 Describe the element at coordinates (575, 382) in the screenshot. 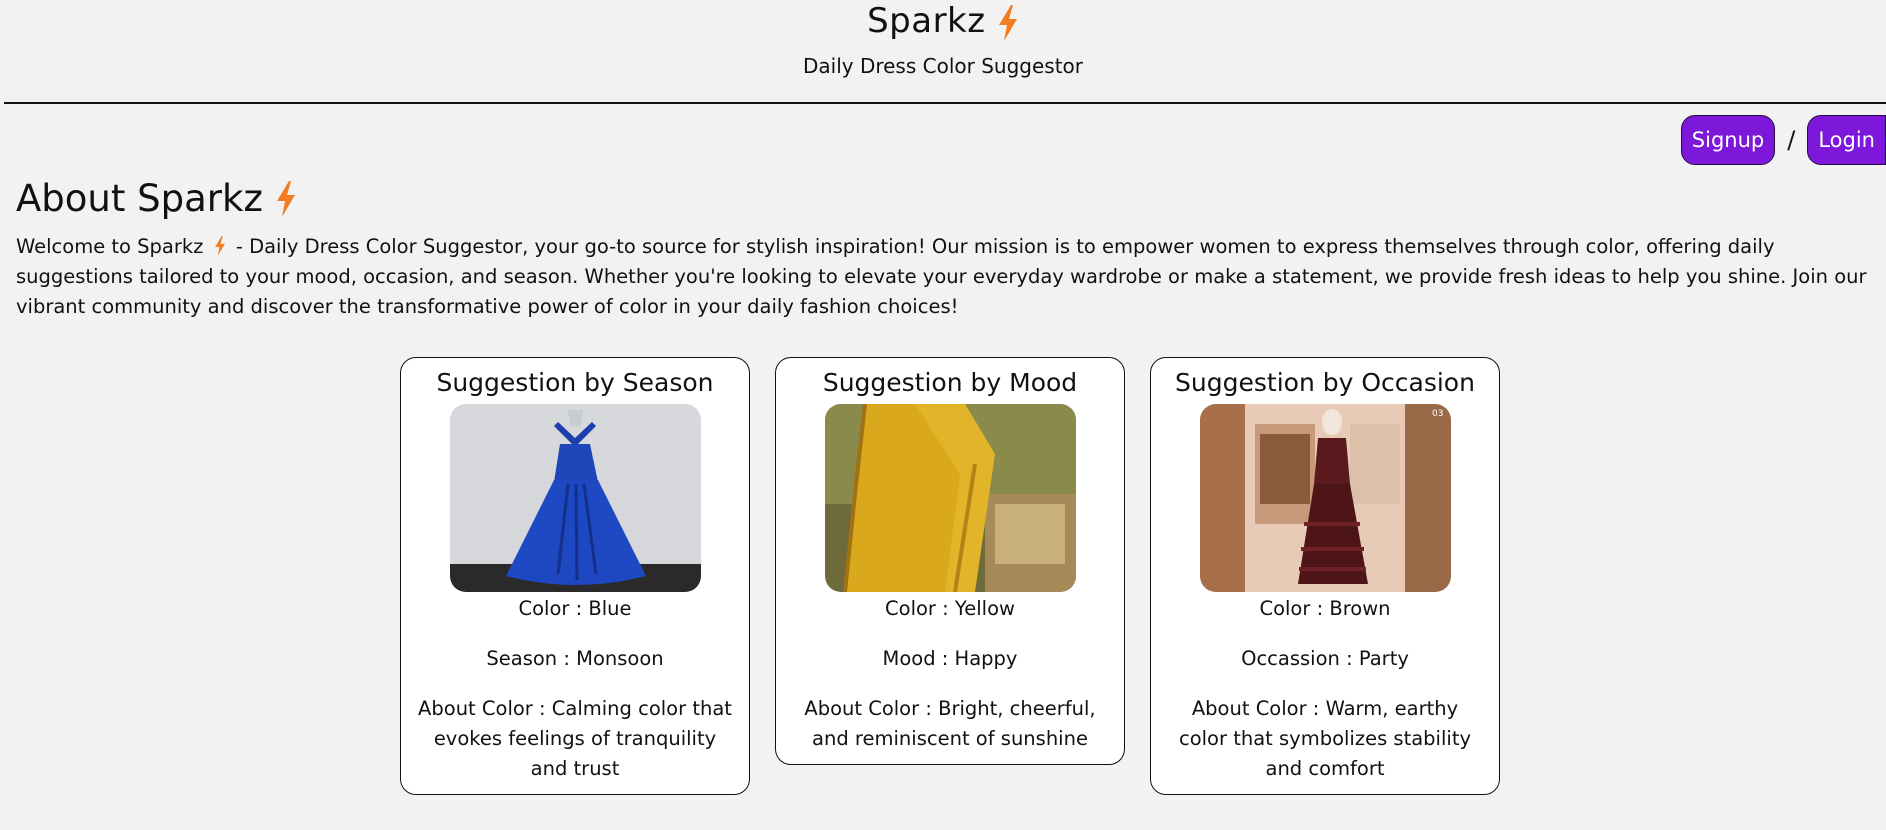

I see `card-title: Suggestion by Season` at that location.